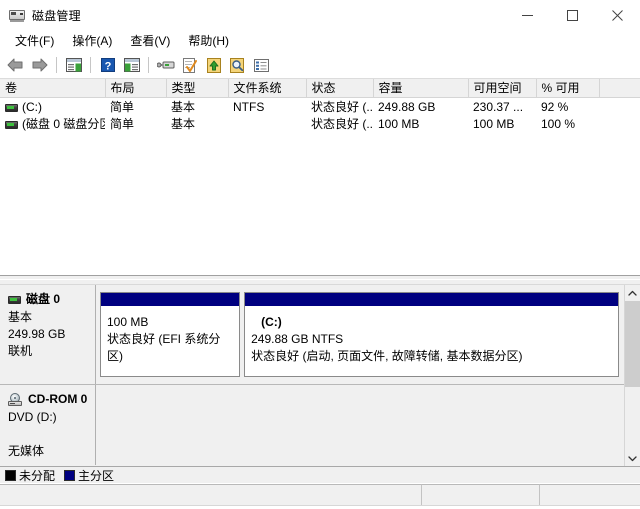 This screenshot has width=640, height=509. What do you see at coordinates (494, 123) in the screenshot?
I see `volume-cell-free-space: 100 MB` at bounding box center [494, 123].